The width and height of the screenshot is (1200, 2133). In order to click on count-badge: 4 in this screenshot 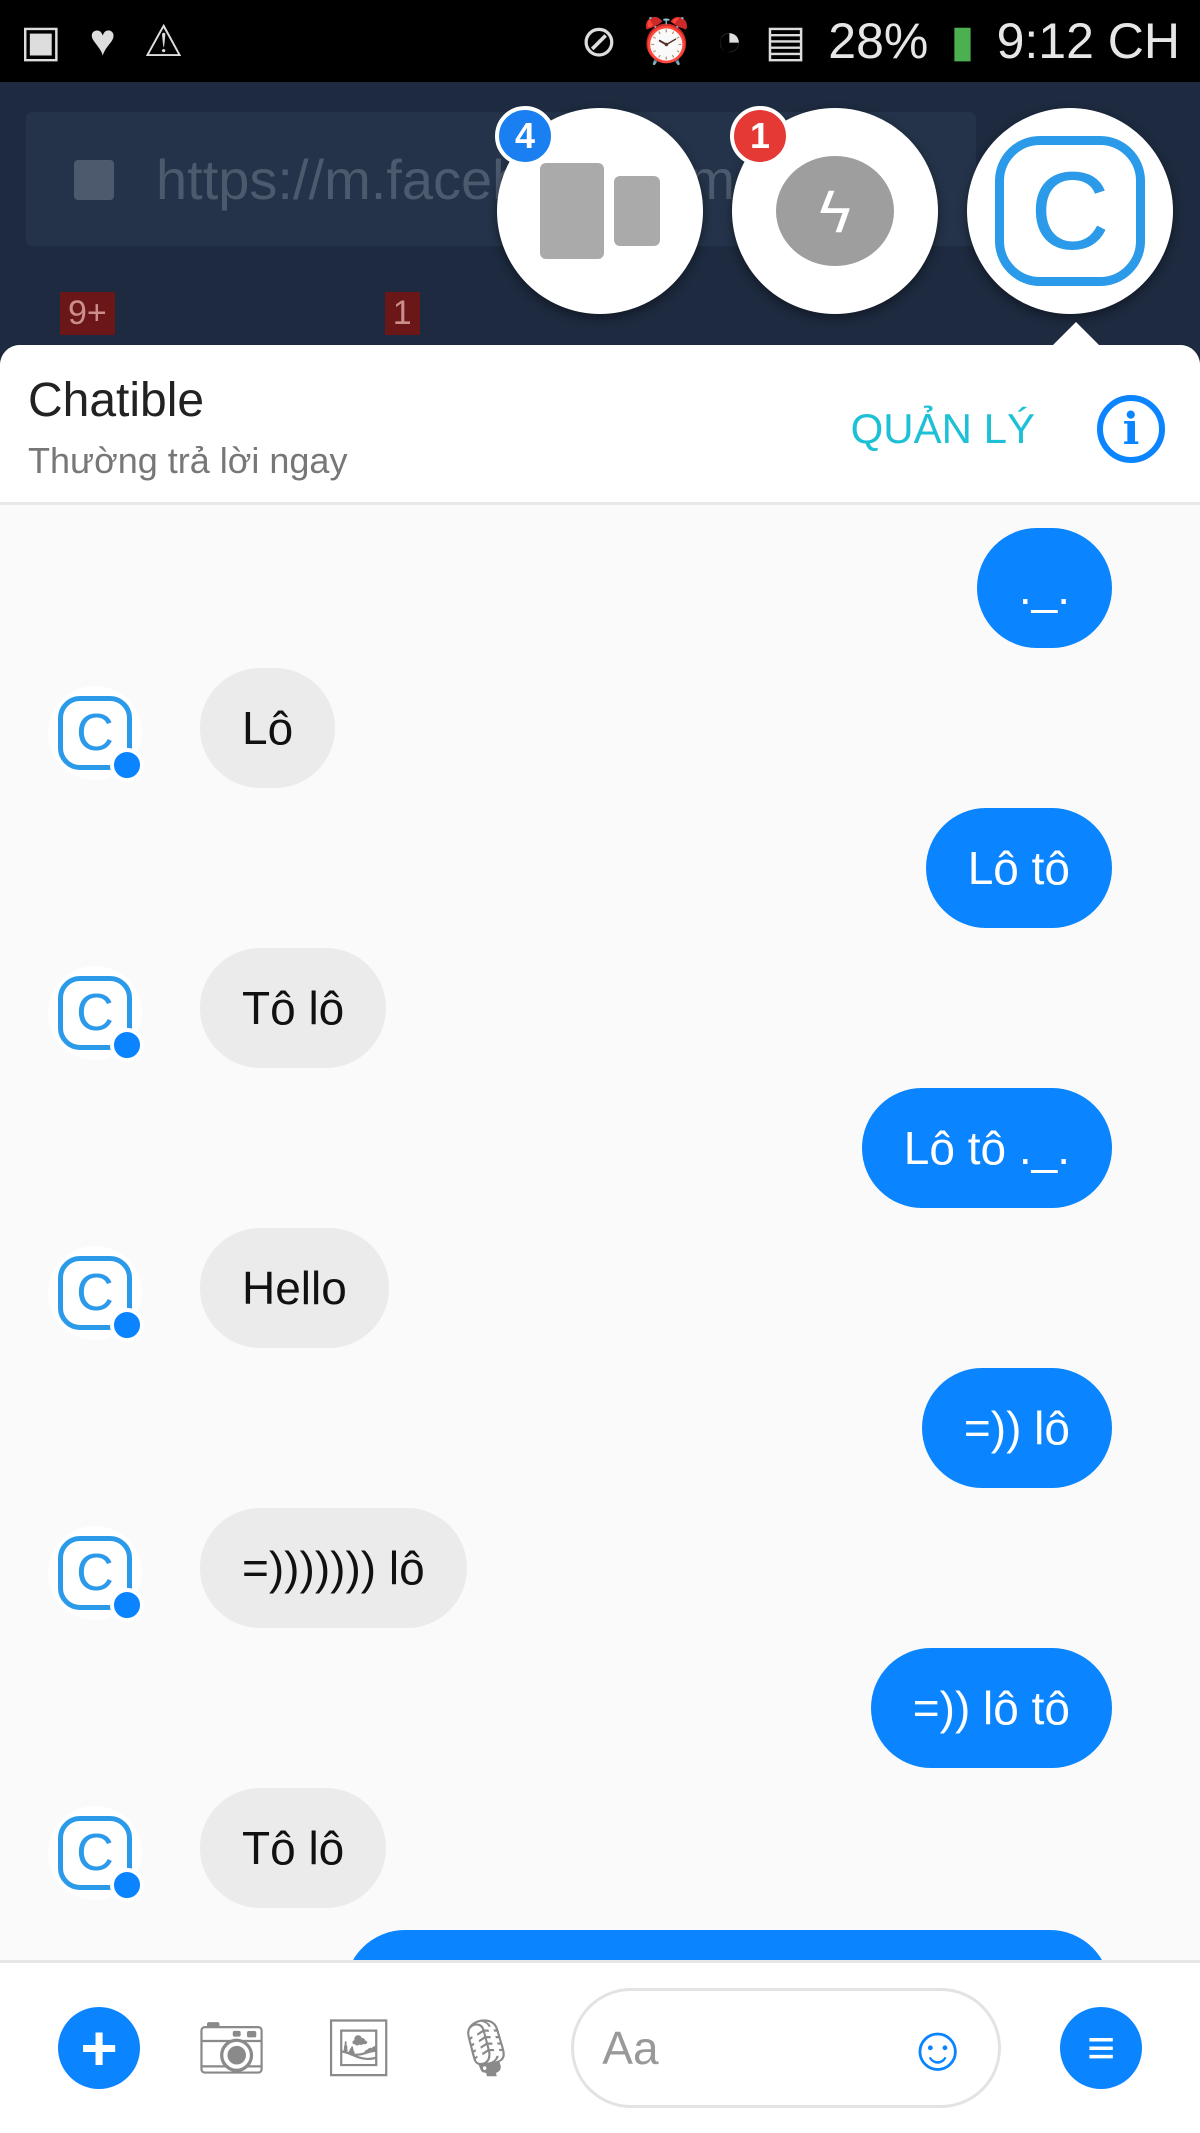, I will do `click(525, 136)`.